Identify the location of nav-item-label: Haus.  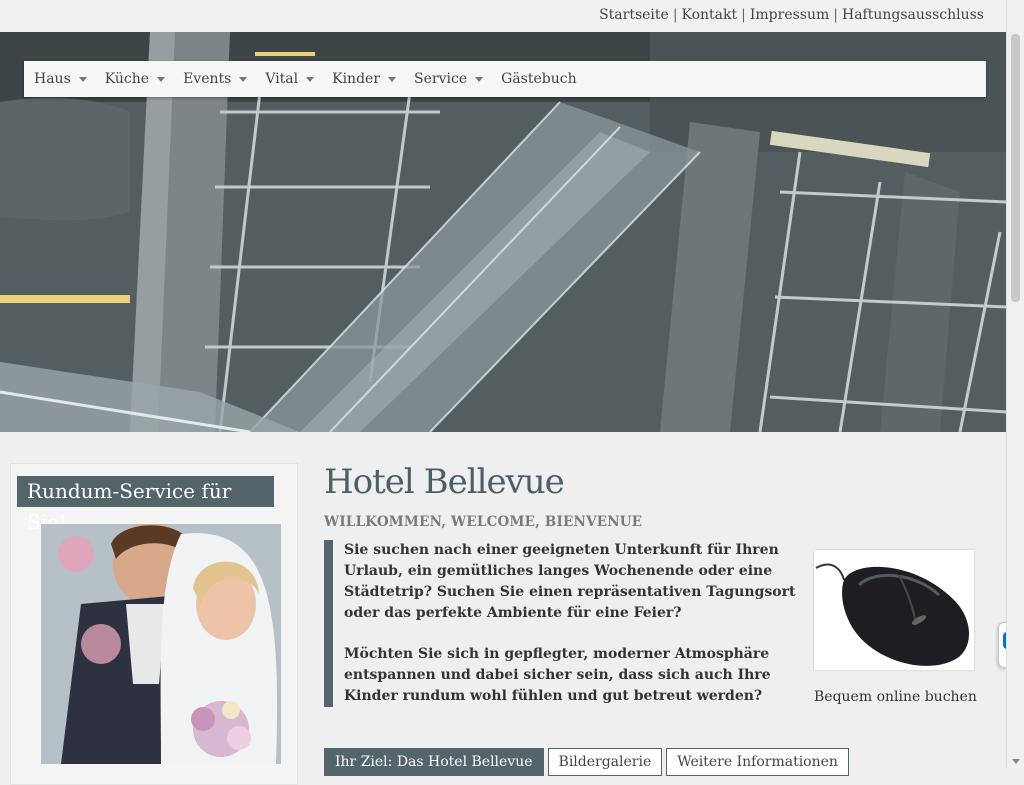
(52, 79).